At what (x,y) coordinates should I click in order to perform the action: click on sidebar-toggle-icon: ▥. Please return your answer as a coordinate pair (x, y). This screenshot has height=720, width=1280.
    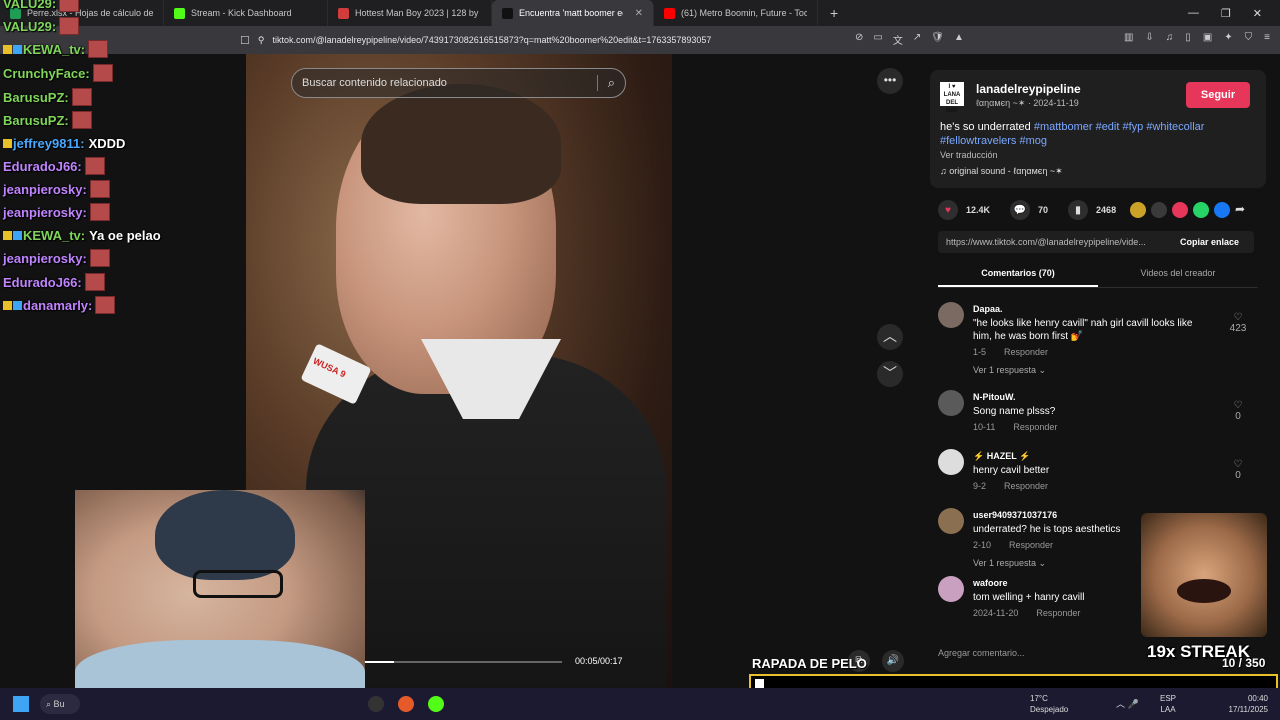
    Looking at the image, I should click on (1128, 37).